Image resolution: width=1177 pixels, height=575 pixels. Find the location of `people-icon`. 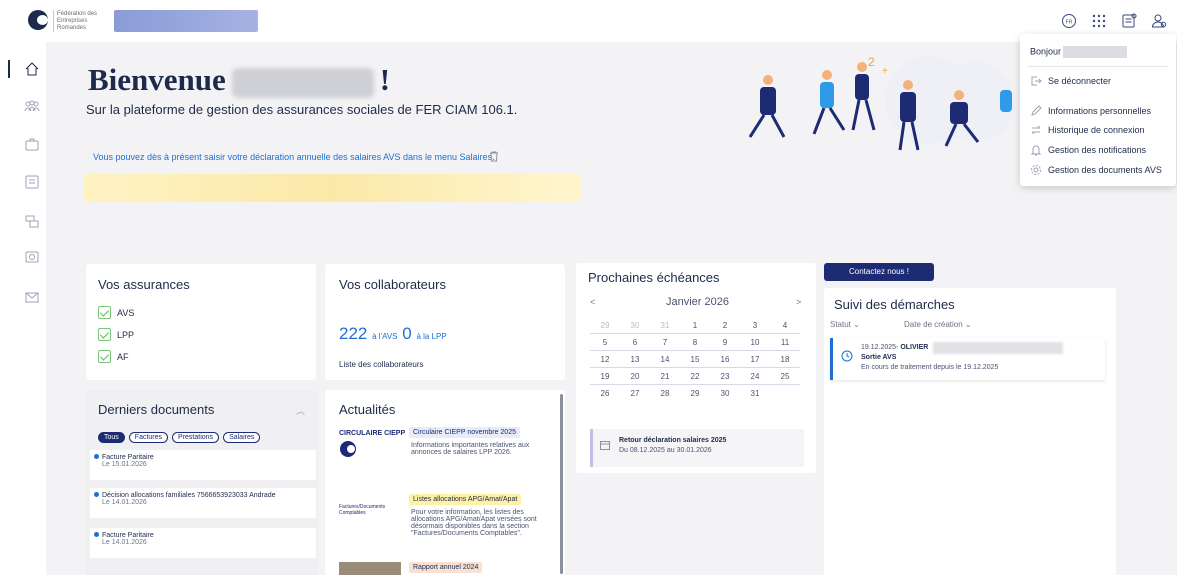

people-icon is located at coordinates (32, 106).